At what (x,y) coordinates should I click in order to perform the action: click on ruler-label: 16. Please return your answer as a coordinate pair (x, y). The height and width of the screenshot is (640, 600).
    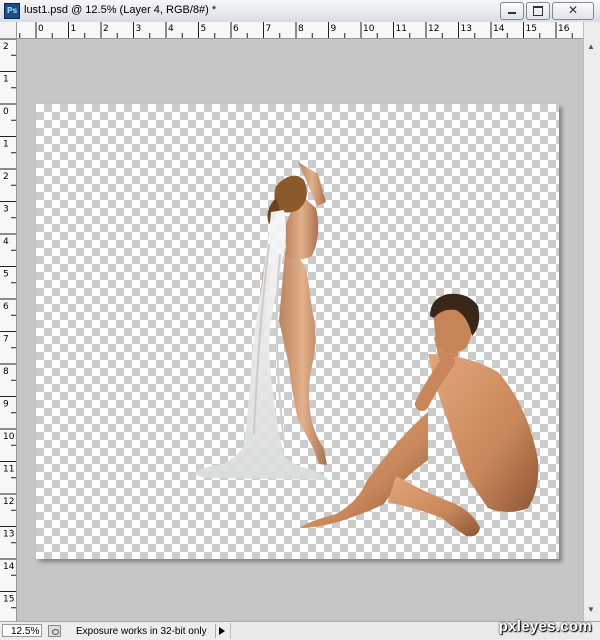
    Looking at the image, I should click on (564, 29).